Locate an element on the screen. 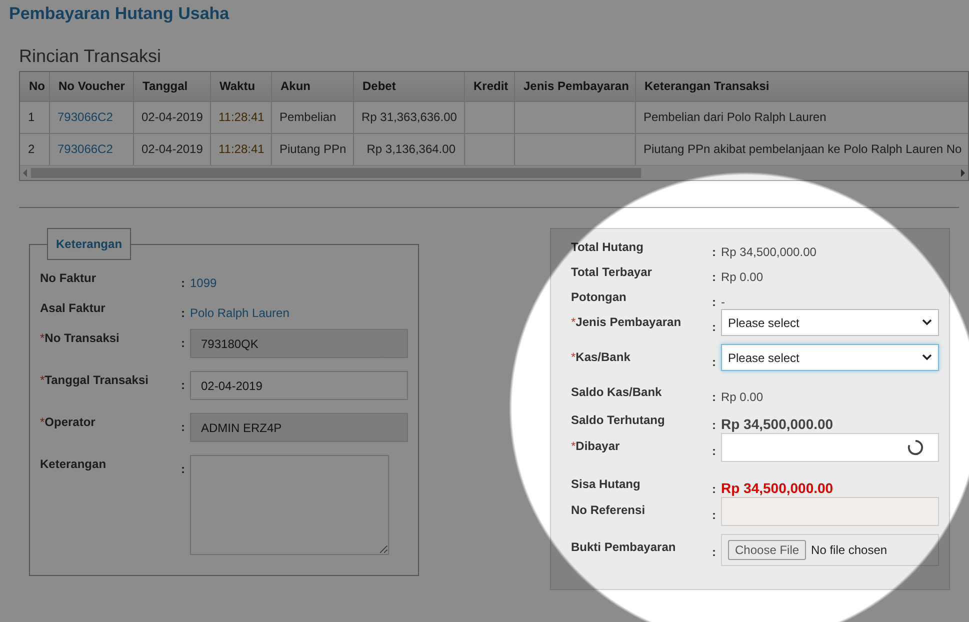 The image size is (969, 622). text-field: 02-04-2019 is located at coordinates (299, 385).